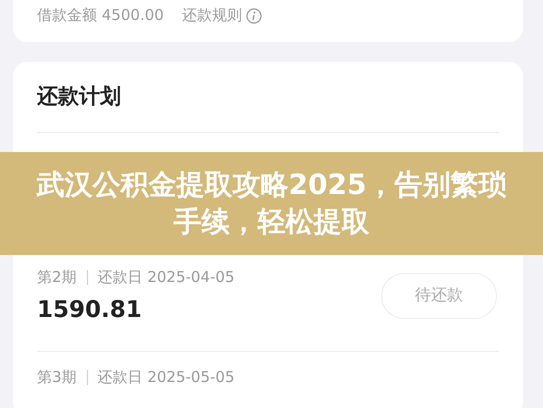 The height and width of the screenshot is (408, 543). I want to click on installment-amount: 1590.81, so click(90, 310).